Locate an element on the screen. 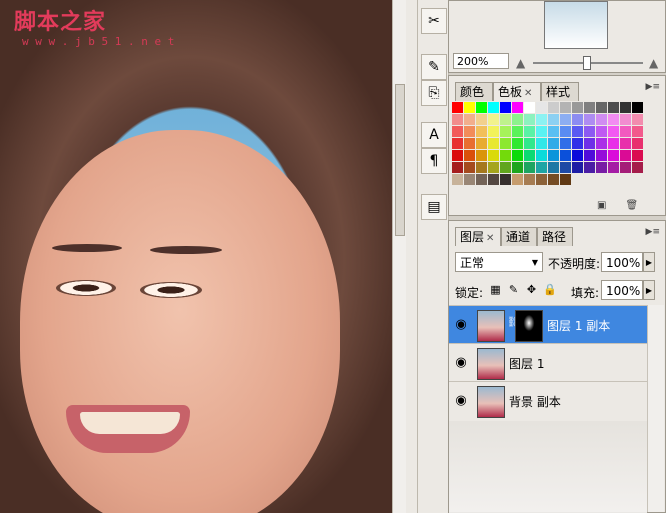 Image resolution: width=666 pixels, height=513 pixels. swatches-panel: 颜色 色板 ✕ 样式 ▶≡ ▣ 🗑 is located at coordinates (557, 145).